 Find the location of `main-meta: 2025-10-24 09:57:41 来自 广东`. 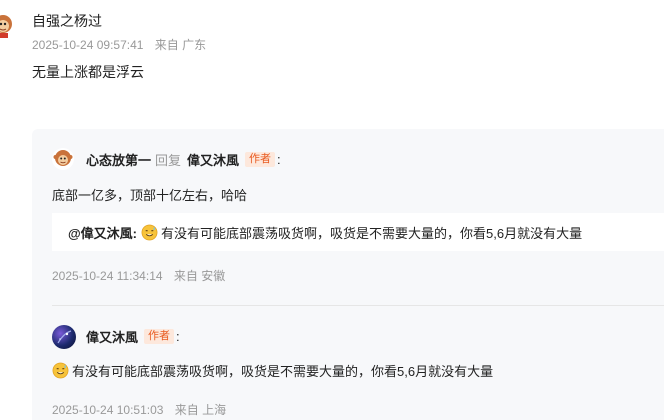

main-meta: 2025-10-24 09:57:41 来自 广东 is located at coordinates (119, 44).